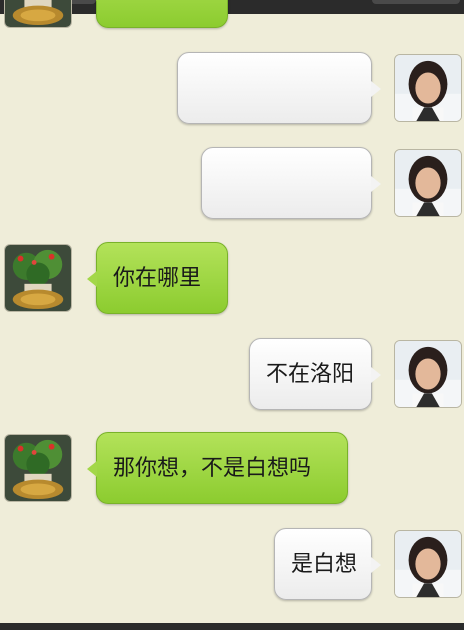  I want to click on partial-incoming-bubble, so click(157, 14).